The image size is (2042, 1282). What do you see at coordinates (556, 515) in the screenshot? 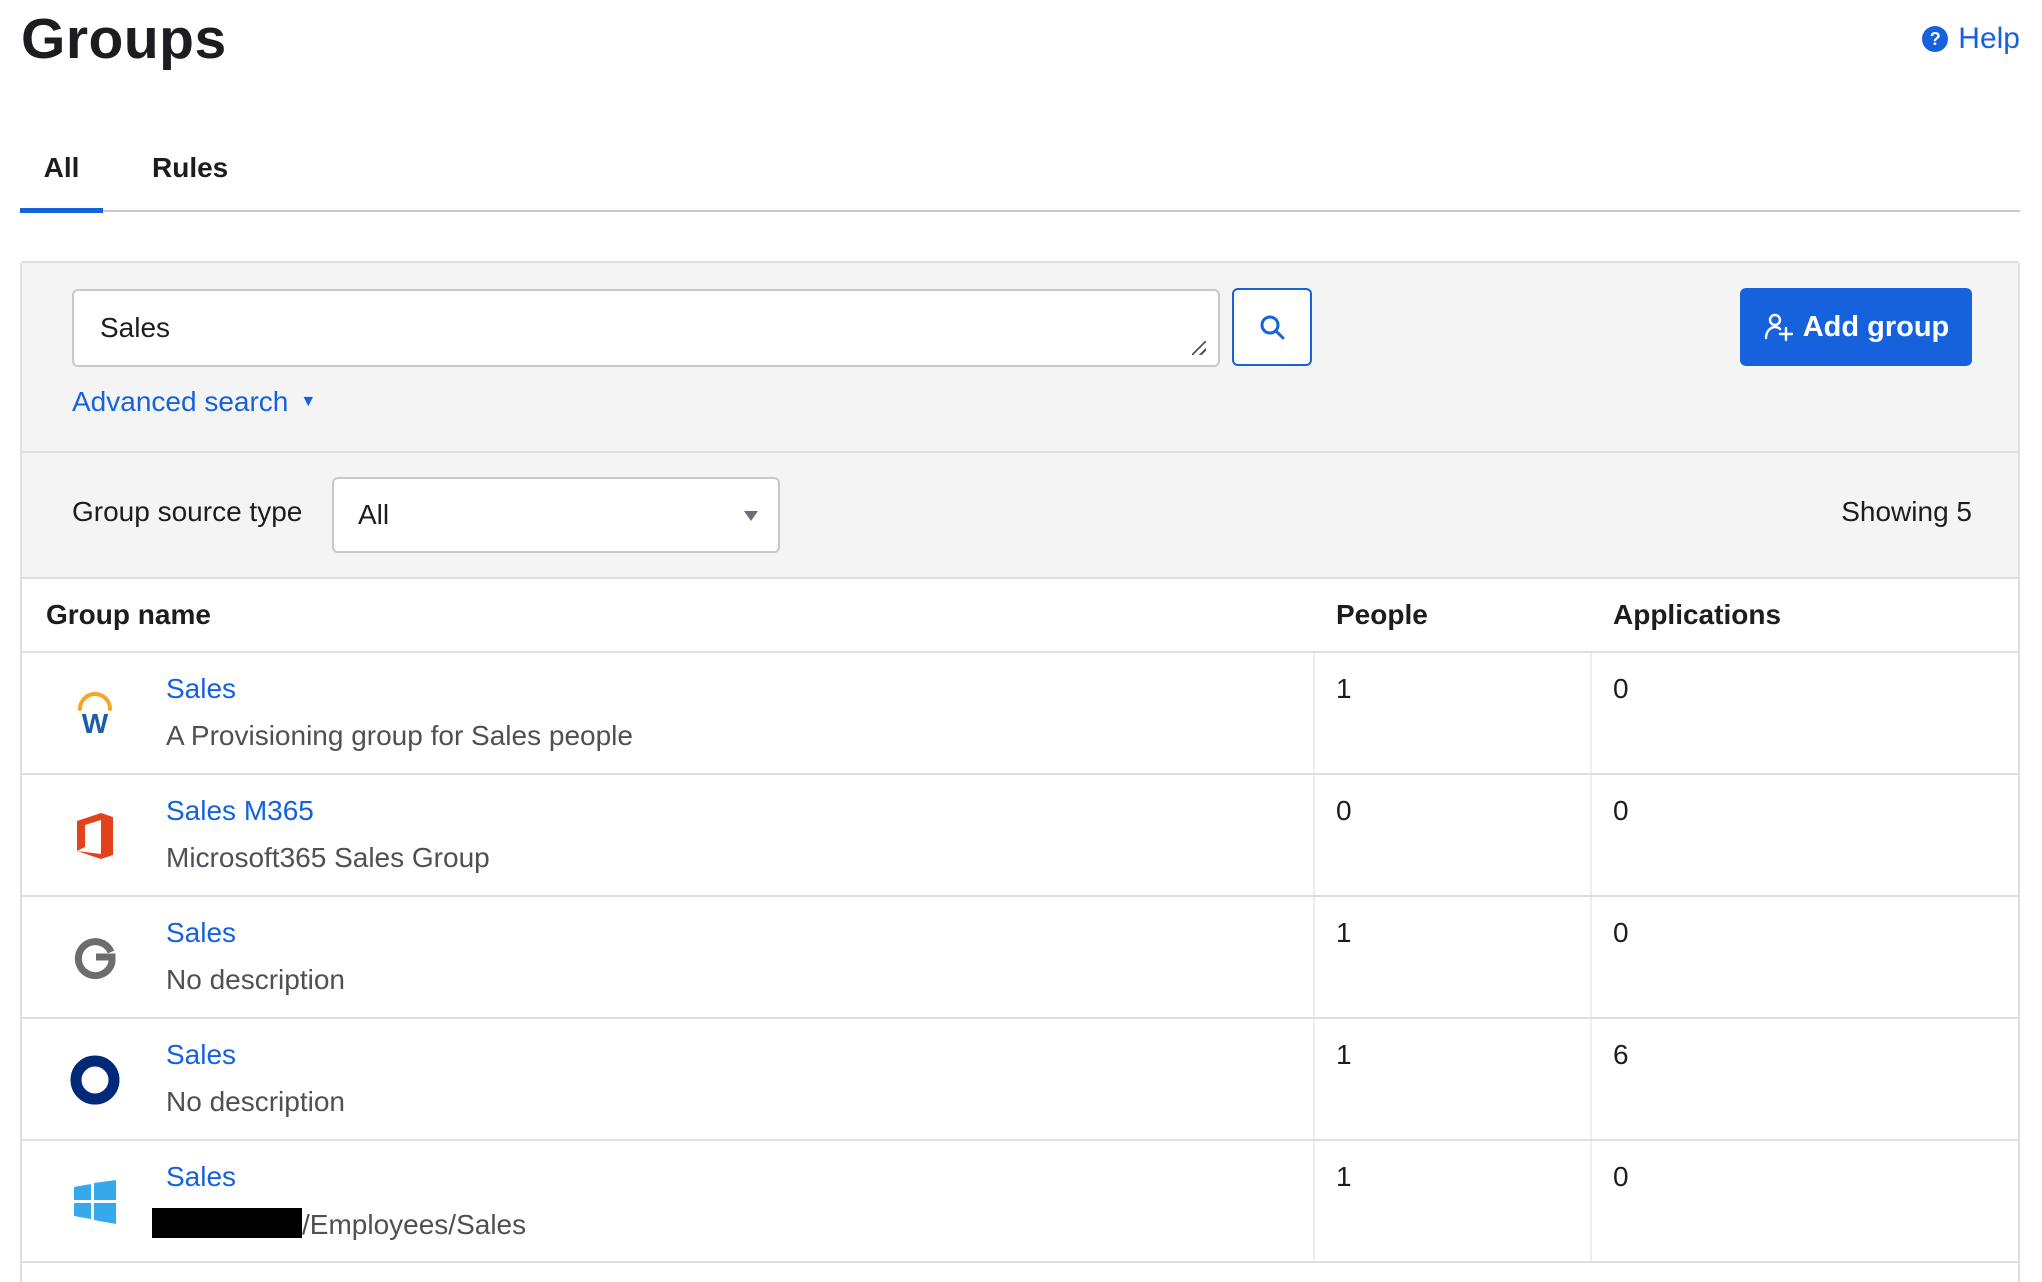
I see `group-source-type-select: All` at bounding box center [556, 515].